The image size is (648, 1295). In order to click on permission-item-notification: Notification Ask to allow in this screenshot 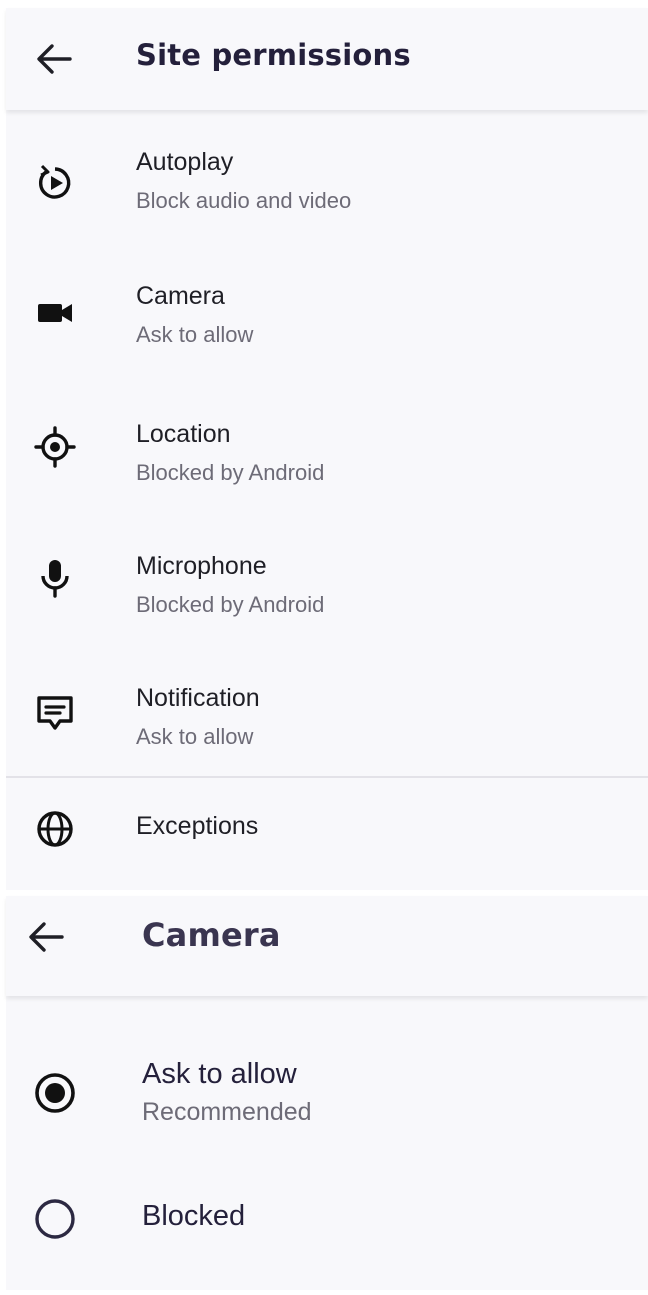, I will do `click(327, 728)`.